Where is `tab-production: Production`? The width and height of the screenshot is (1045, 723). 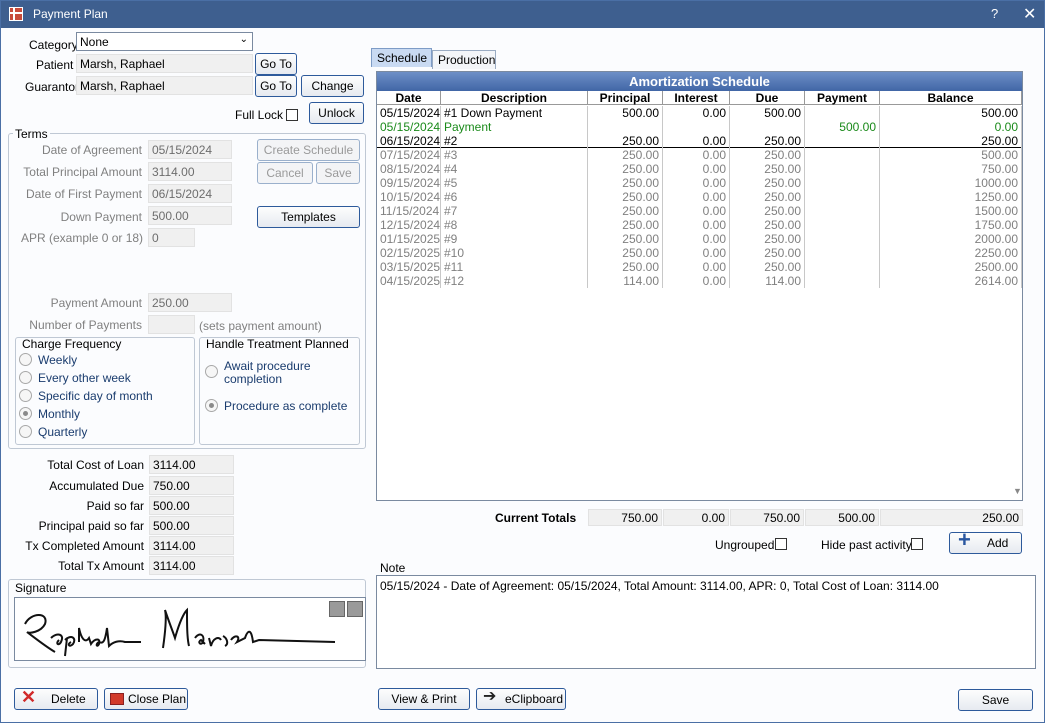
tab-production: Production is located at coordinates (464, 59).